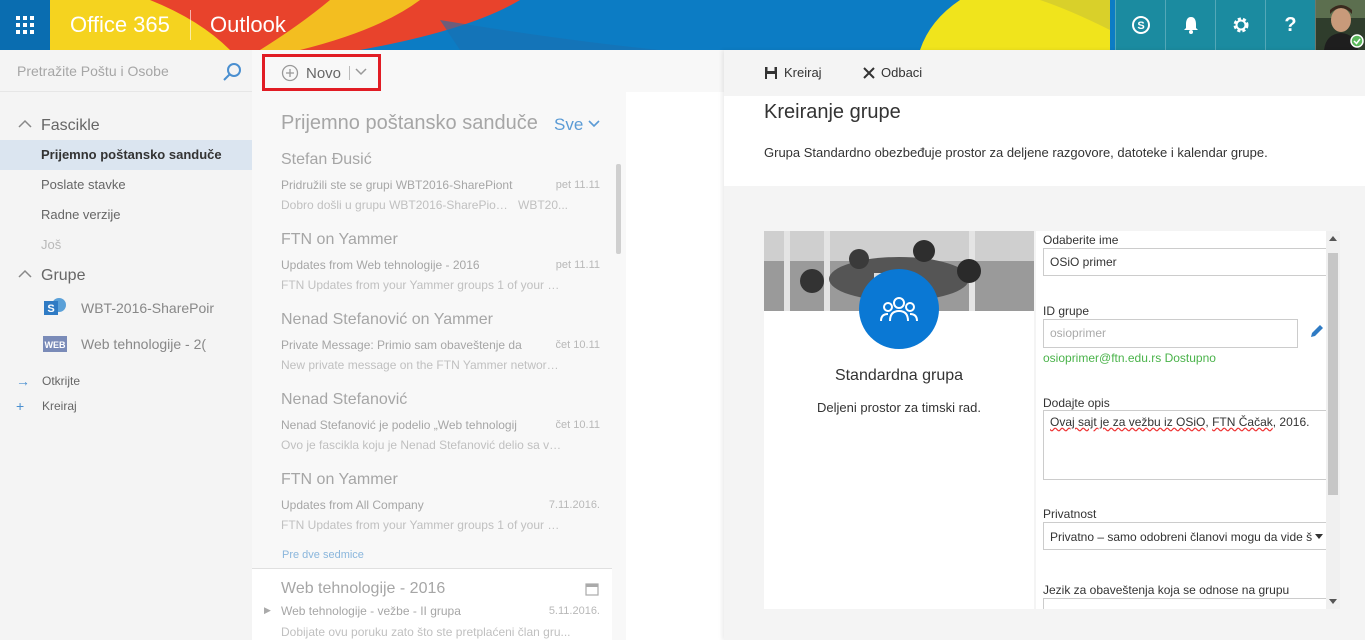  I want to click on chevron-up-icon, so click(25, 123).